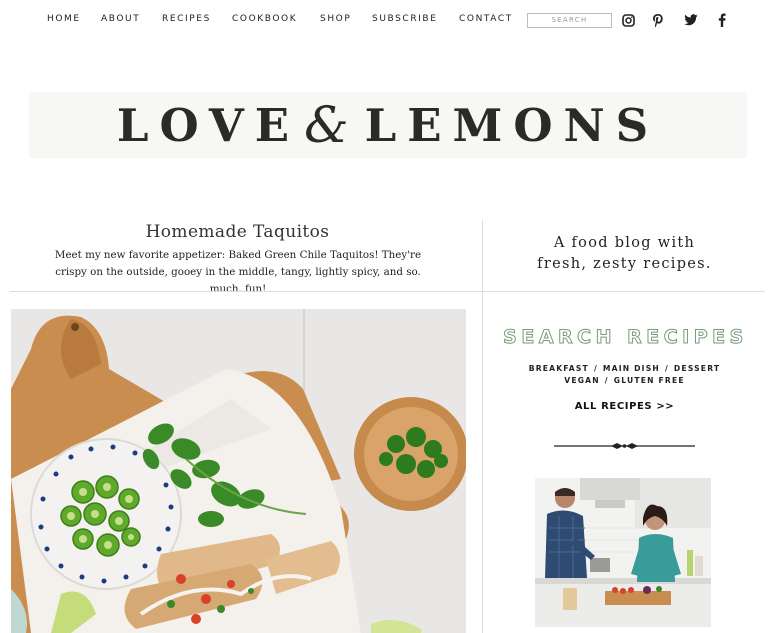 The width and height of the screenshot is (768, 633). I want to click on column-divider, so click(482, 426).